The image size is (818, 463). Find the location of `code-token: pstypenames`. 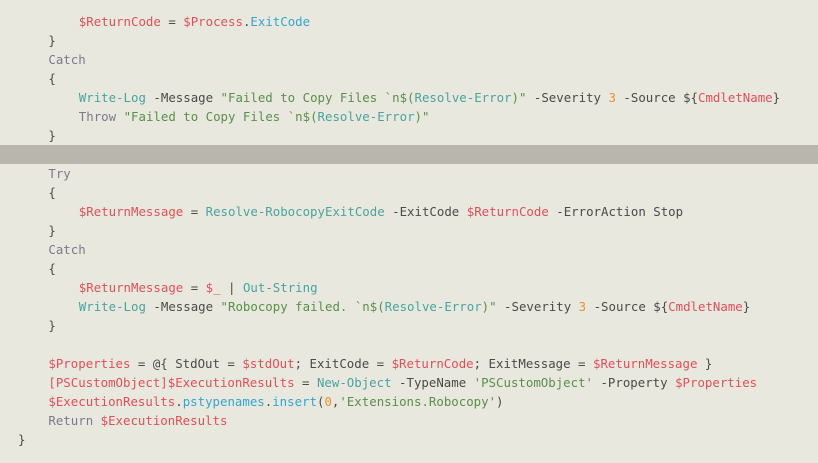

code-token: pstypenames is located at coordinates (223, 401).